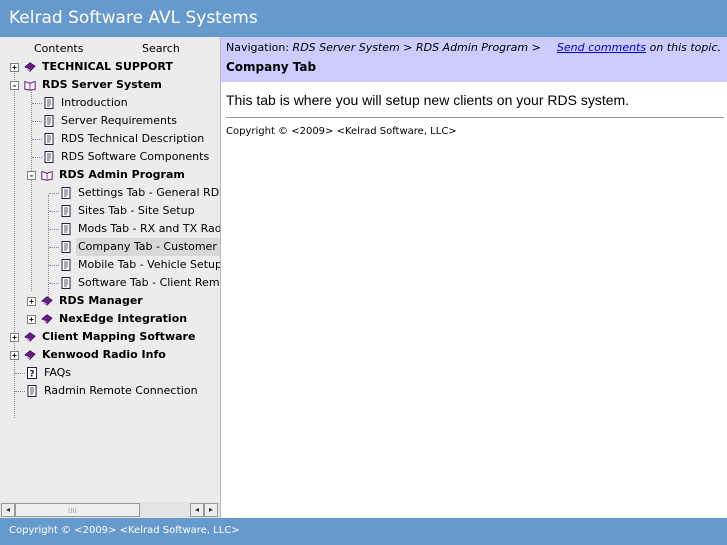  What do you see at coordinates (683, 47) in the screenshot?
I see `feedback-suffix: on this topic.` at bounding box center [683, 47].